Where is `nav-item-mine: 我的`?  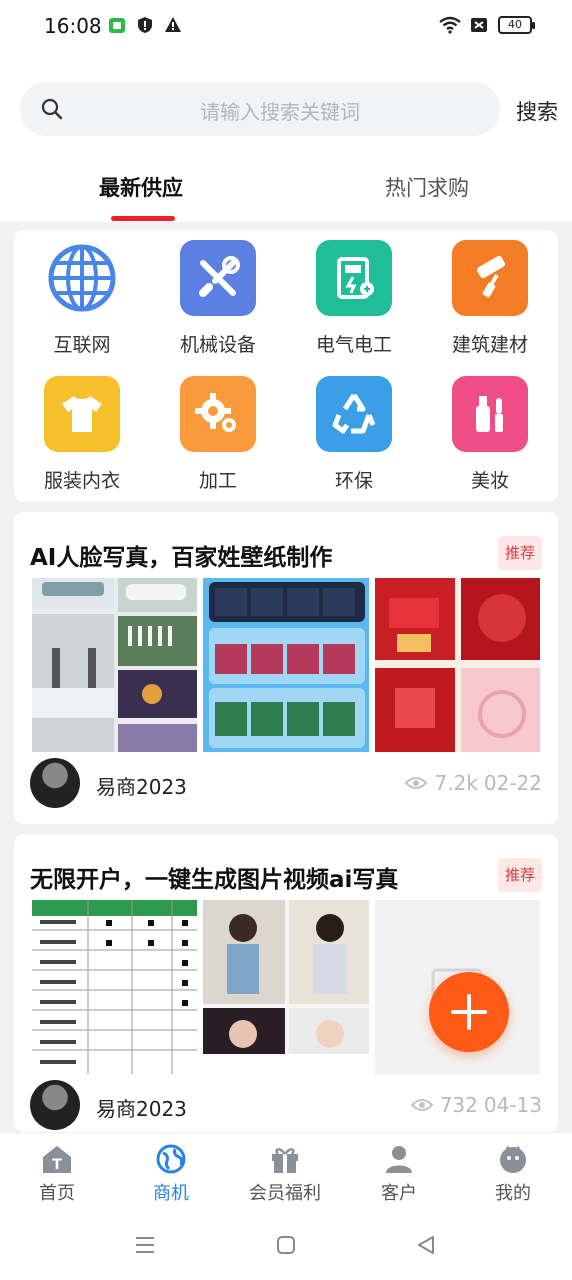
nav-item-mine: 我的 is located at coordinates (513, 1172).